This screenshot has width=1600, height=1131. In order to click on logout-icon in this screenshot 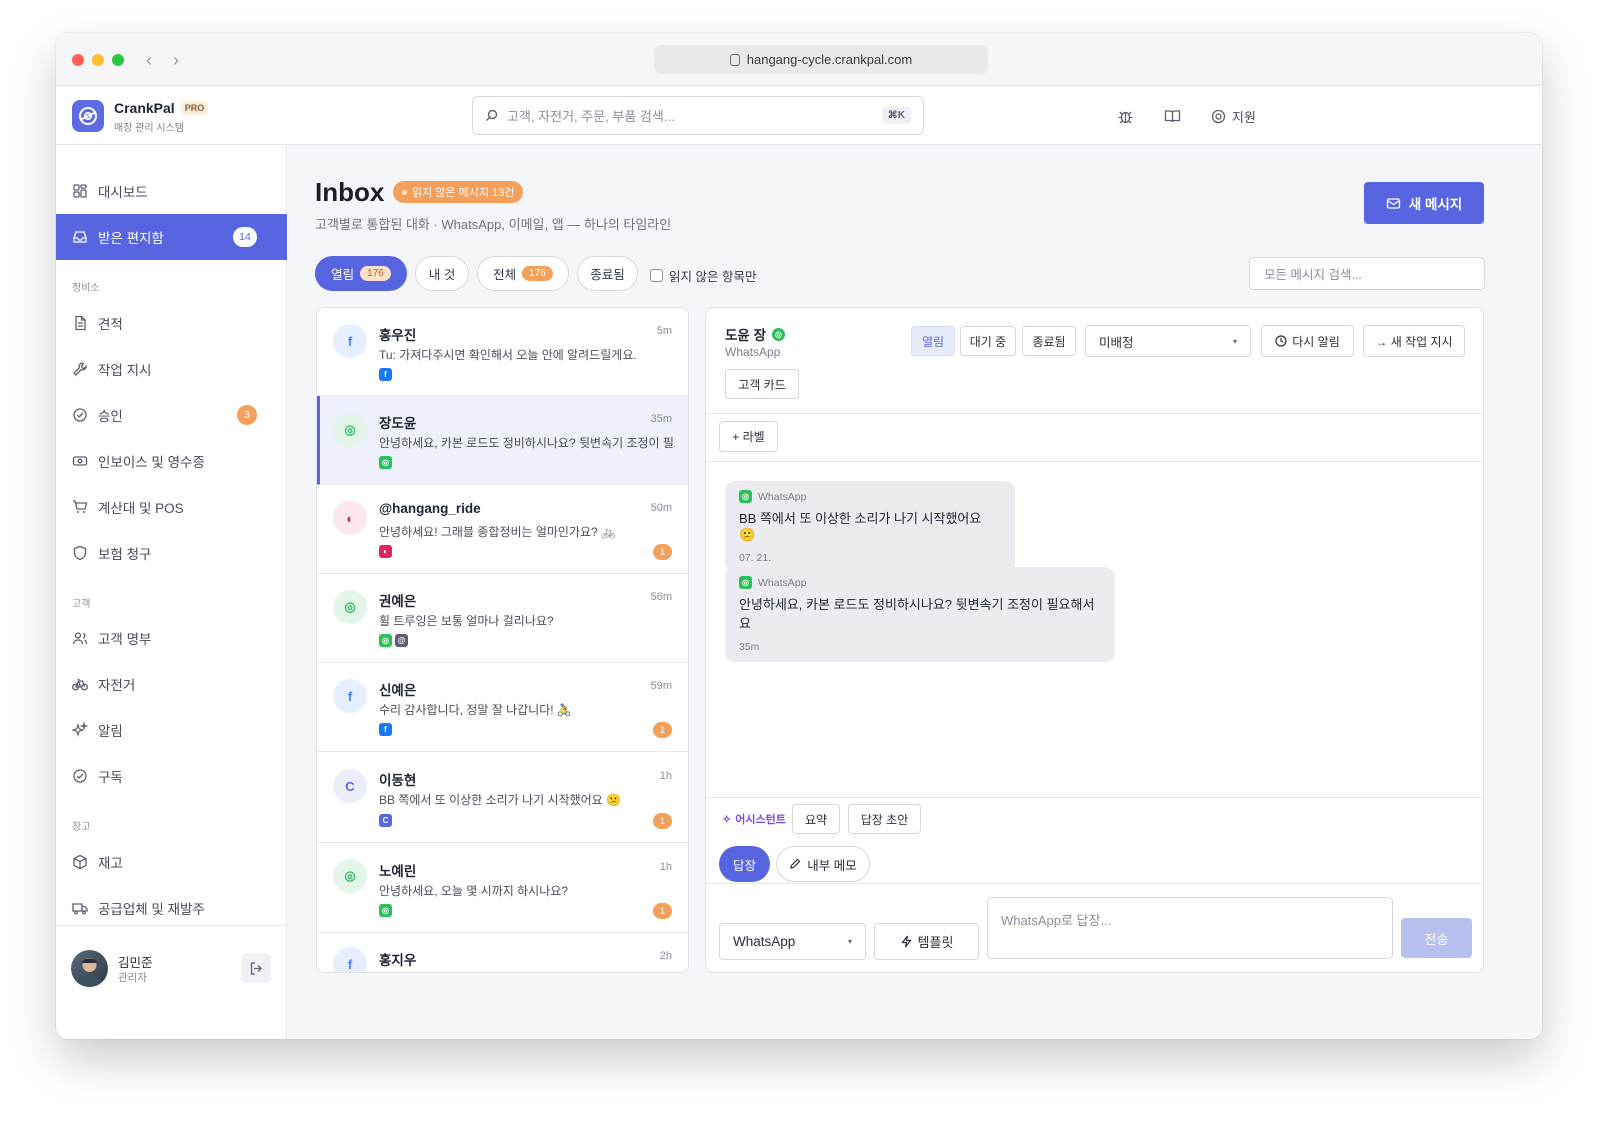, I will do `click(256, 968)`.